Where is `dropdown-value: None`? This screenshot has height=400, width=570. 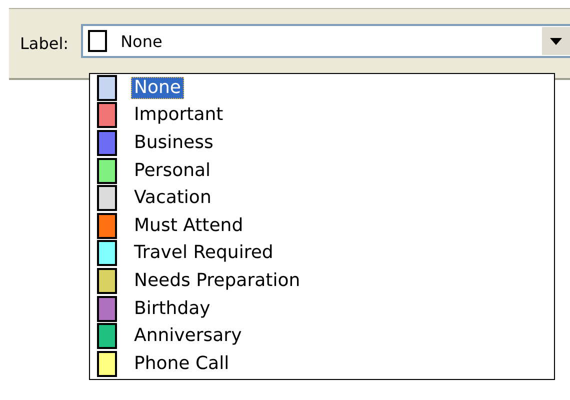
dropdown-value: None is located at coordinates (142, 41).